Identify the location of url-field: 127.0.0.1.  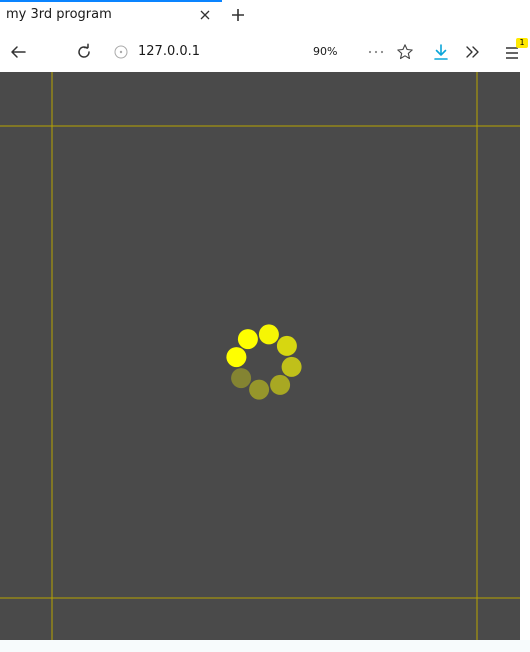
(169, 51).